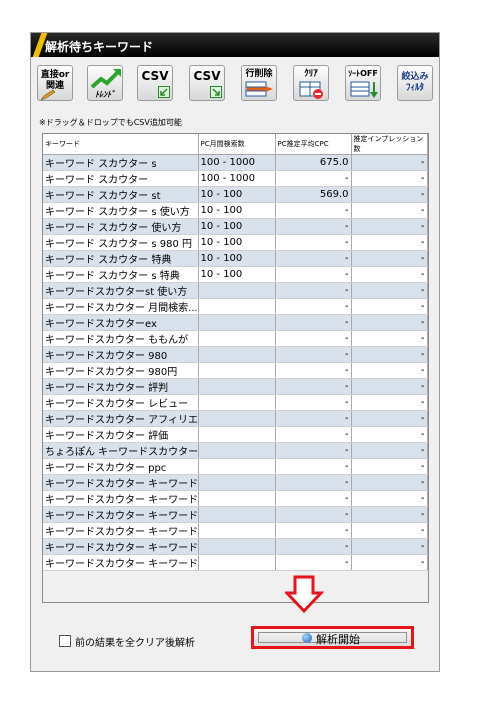  Describe the element at coordinates (105, 94) in the screenshot. I see `trend-label: ﾄﾚﾝﾄﾞ` at that location.